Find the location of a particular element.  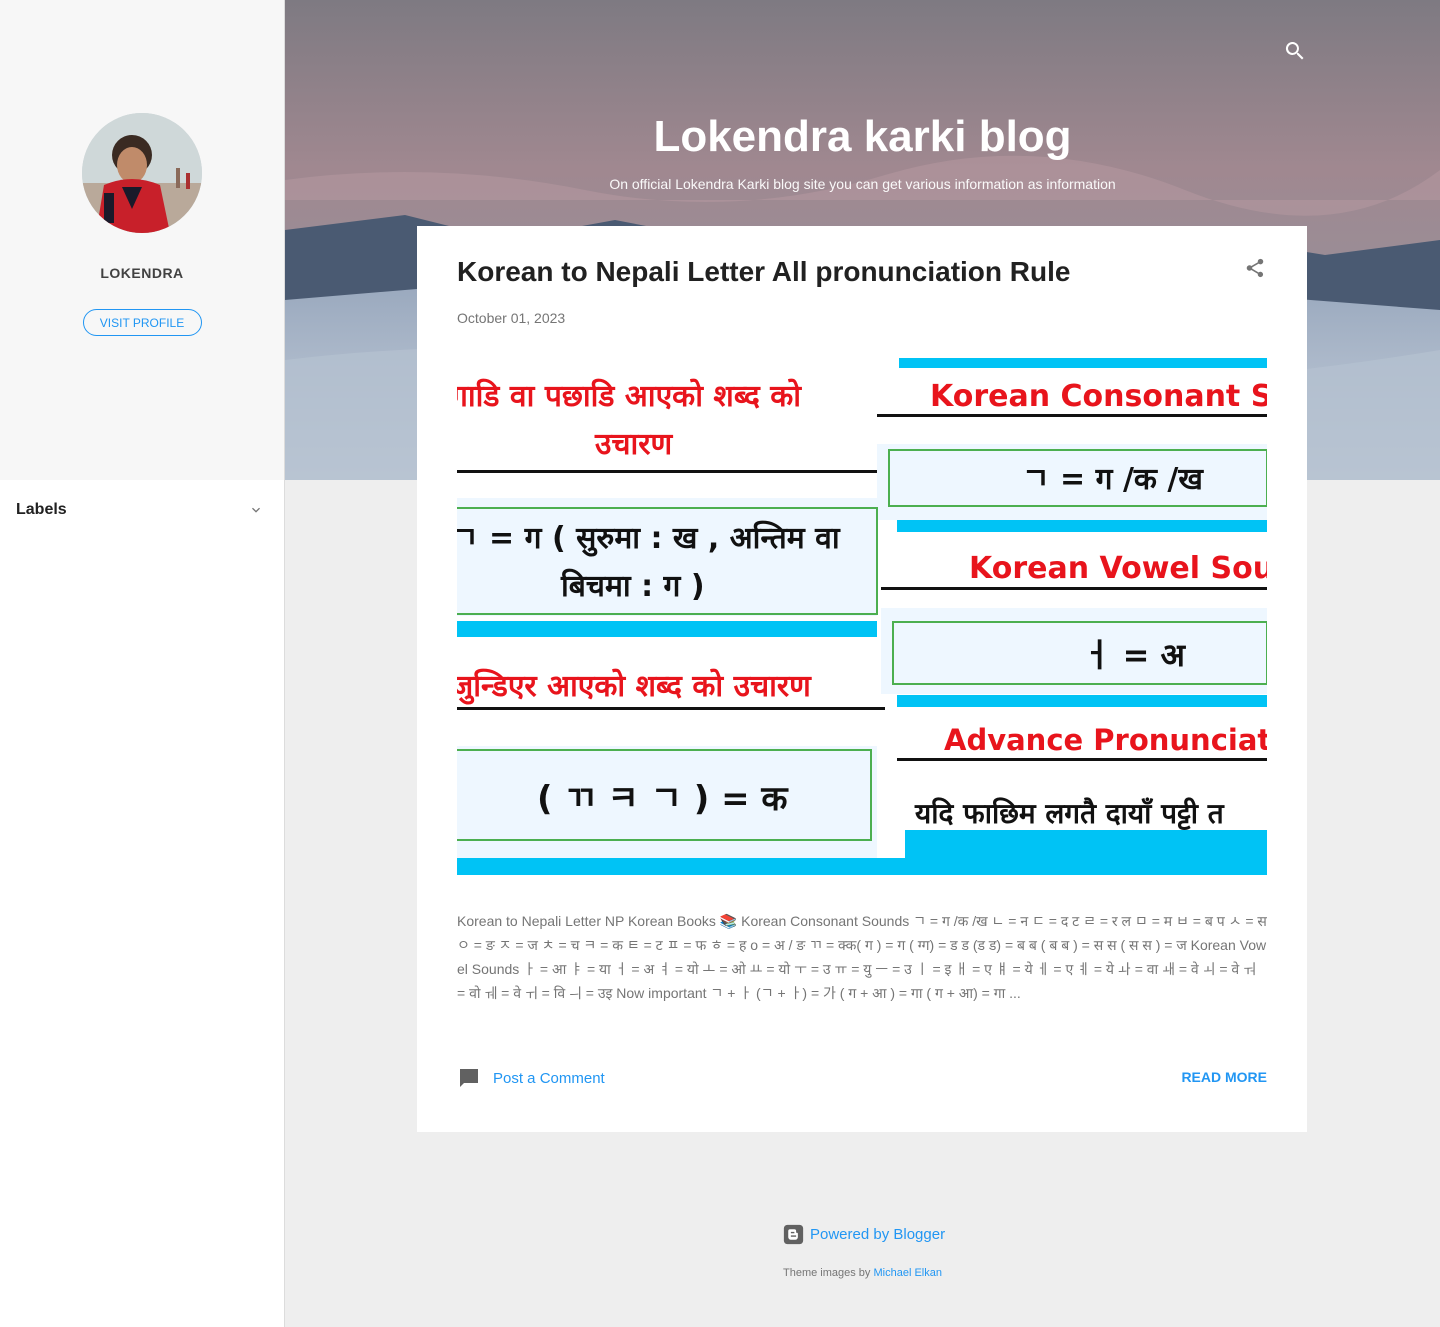

image-left-heading-2: उचारण is located at coordinates (634, 444).